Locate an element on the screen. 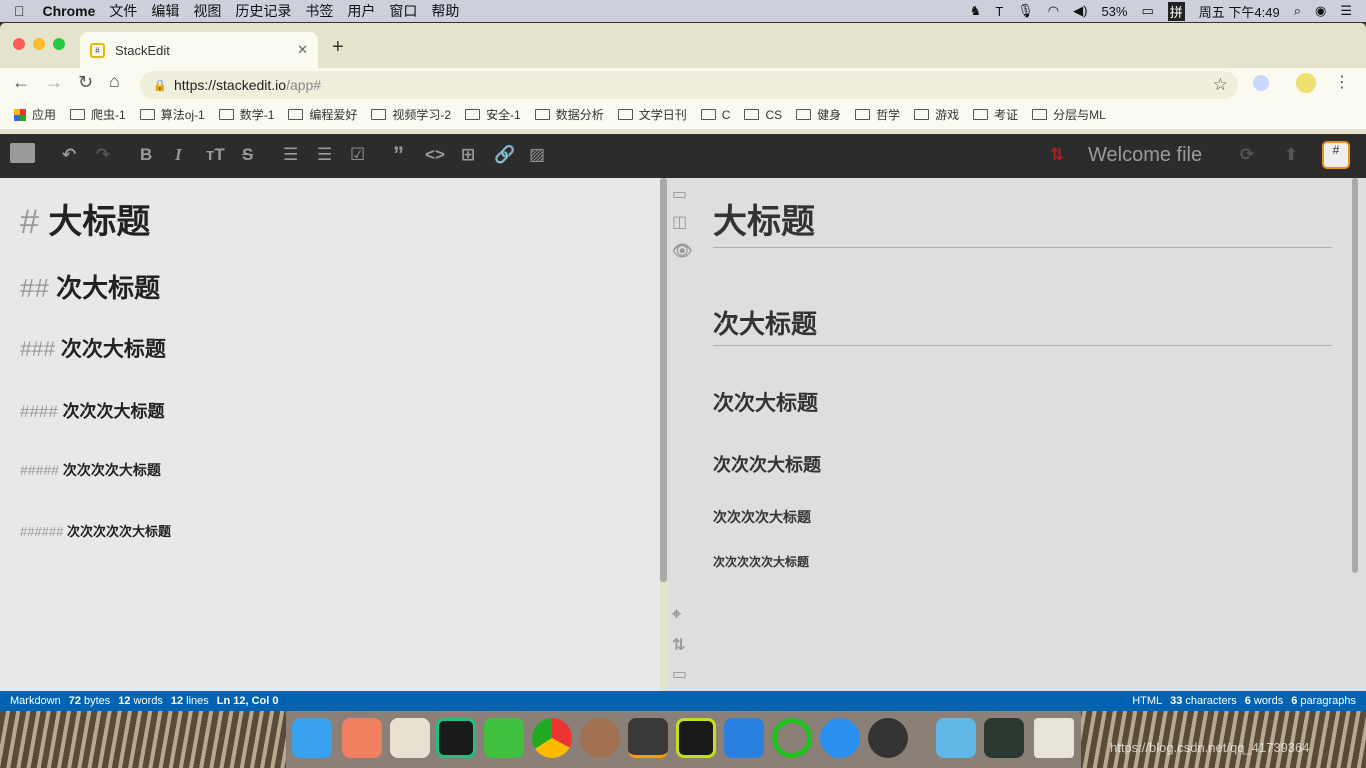  chrome-menu-icon: ⋮ is located at coordinates (1342, 82).